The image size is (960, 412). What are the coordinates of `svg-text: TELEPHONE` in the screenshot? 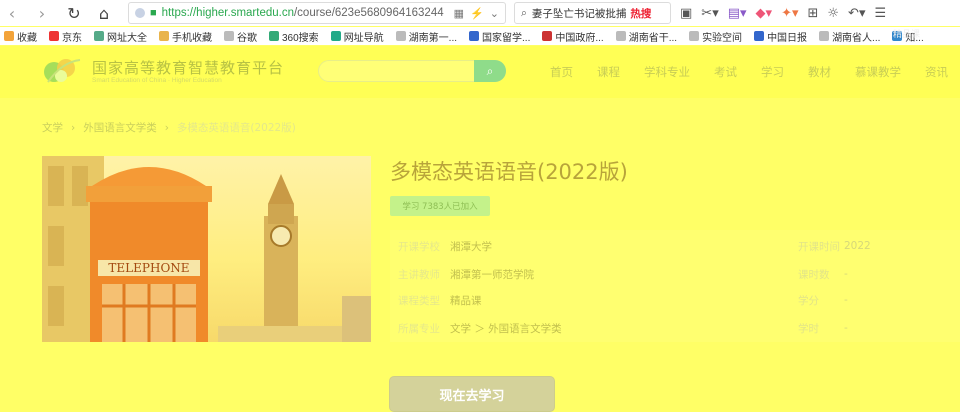 It's located at (148, 268).